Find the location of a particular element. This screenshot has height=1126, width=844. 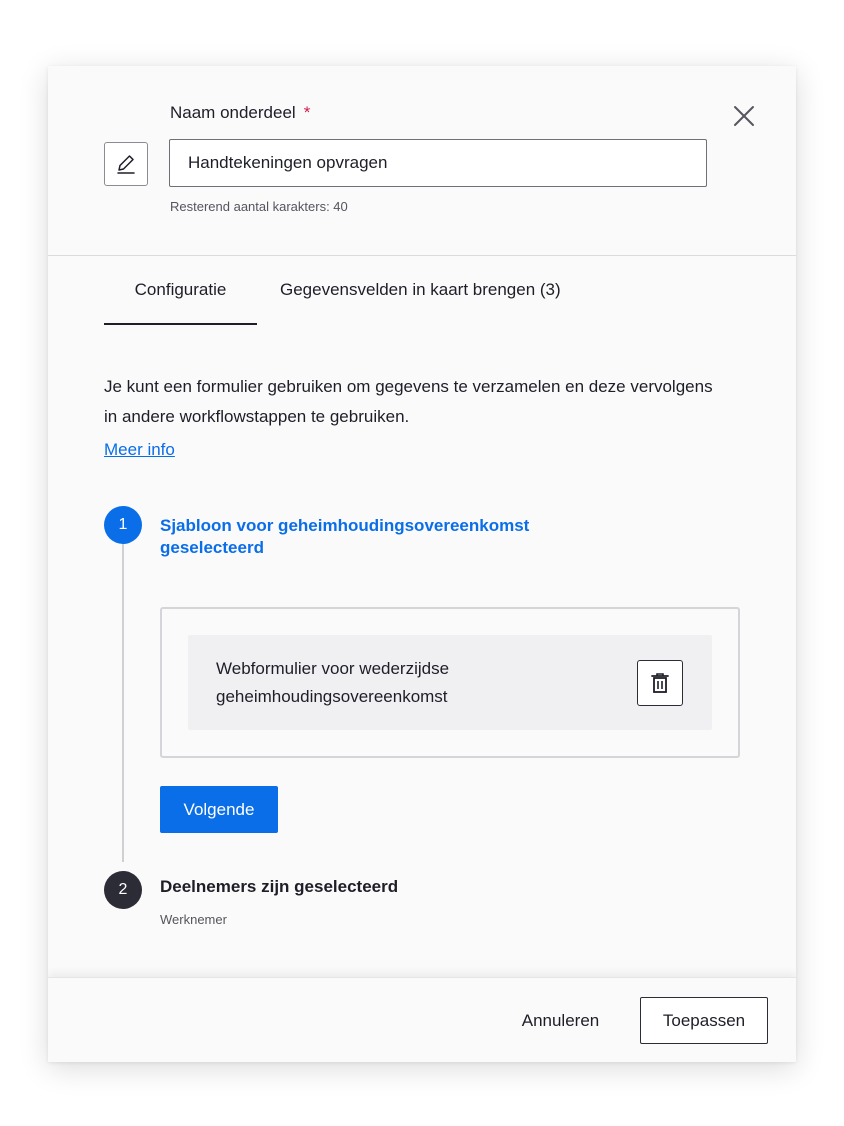

edit-name-button is located at coordinates (126, 164).